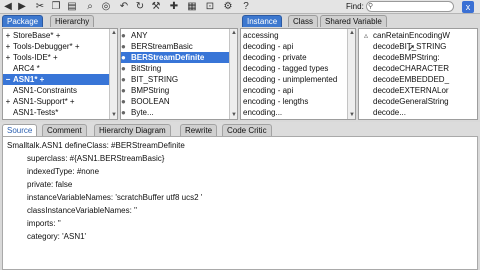 The width and height of the screenshot is (480, 270). I want to click on code-line: indexedType: #none, so click(63, 171).